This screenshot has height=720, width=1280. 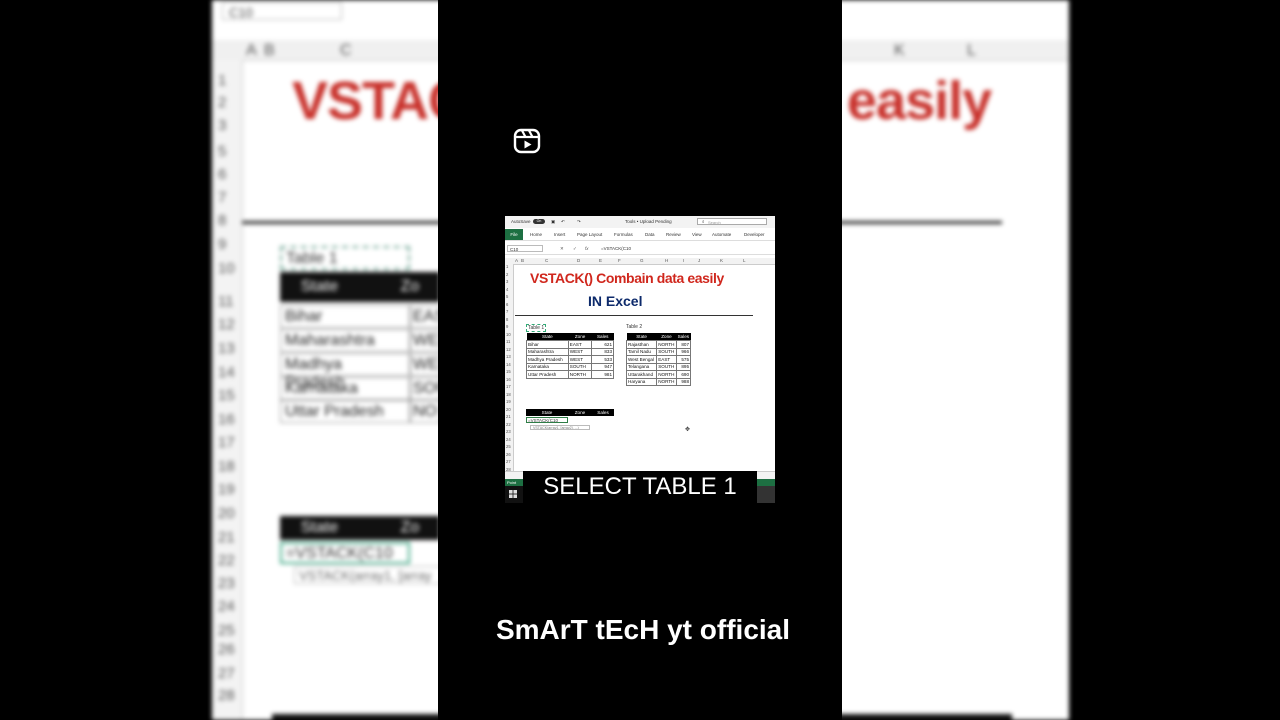 I want to click on state-cell: Uttar Pradesh, so click(x=547, y=374).